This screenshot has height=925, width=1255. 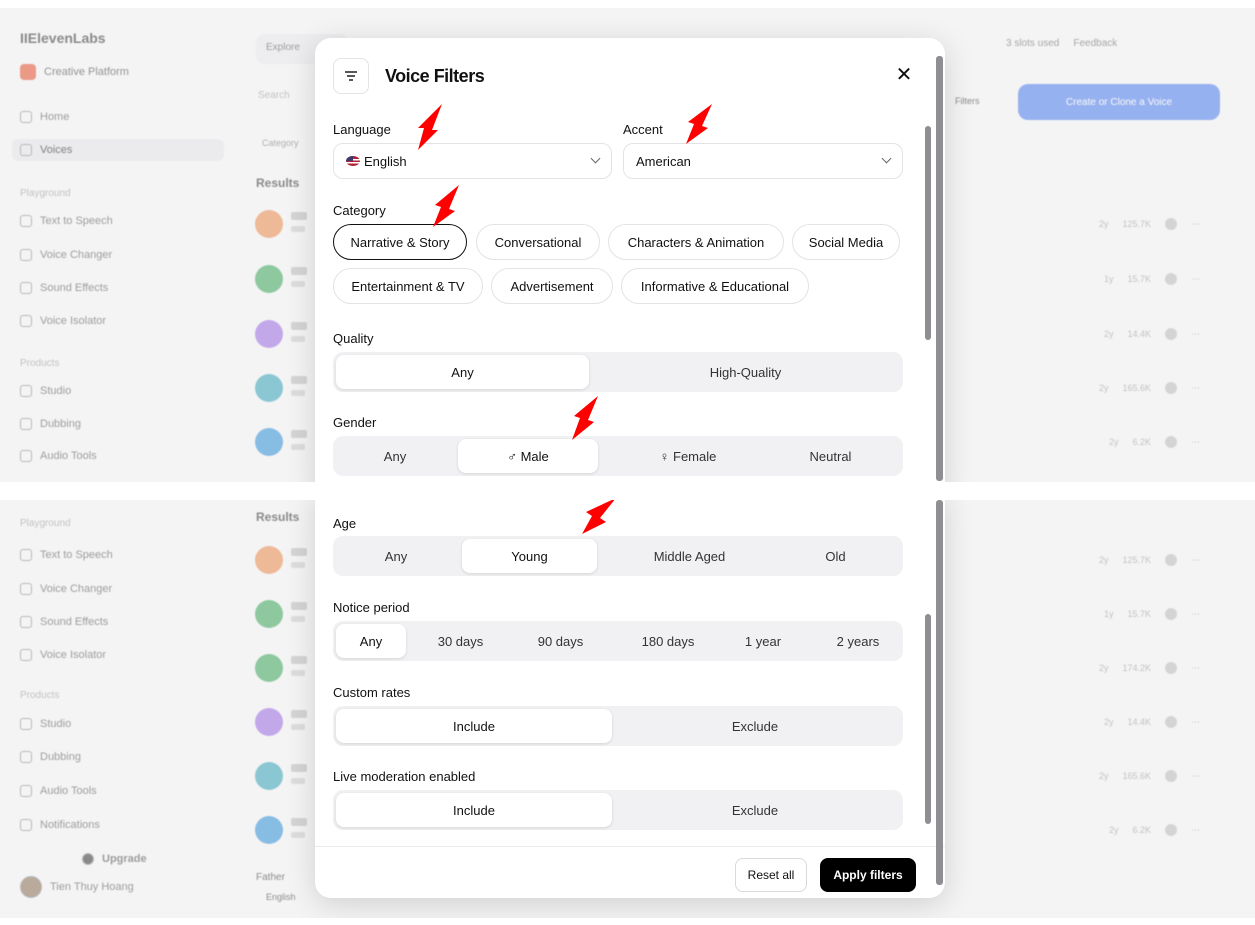 I want to click on reset-all-button: Reset all, so click(x=771, y=875).